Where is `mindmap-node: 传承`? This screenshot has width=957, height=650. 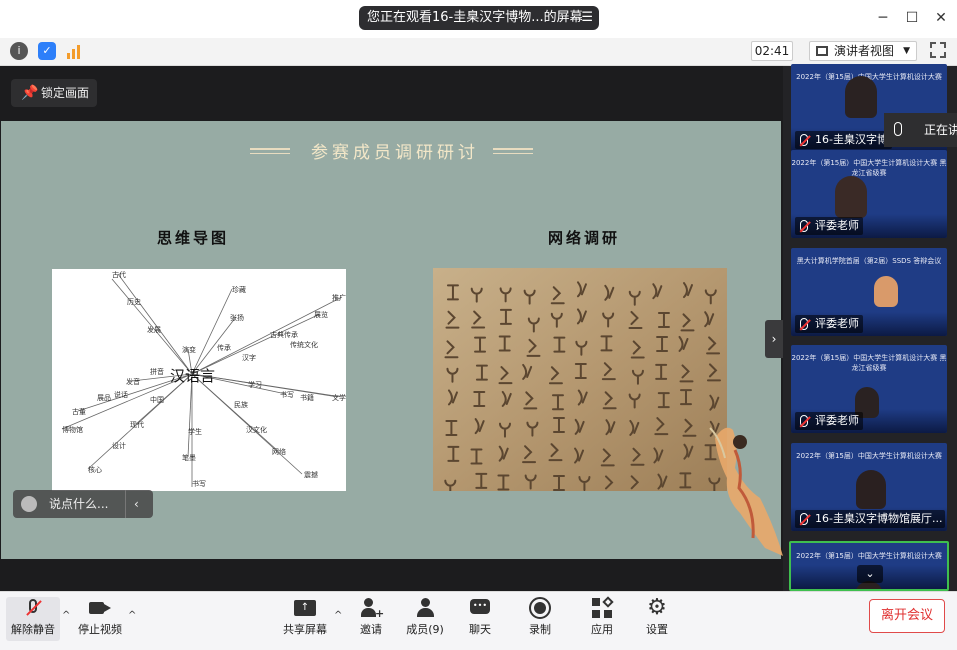 mindmap-node: 传承 is located at coordinates (224, 347).